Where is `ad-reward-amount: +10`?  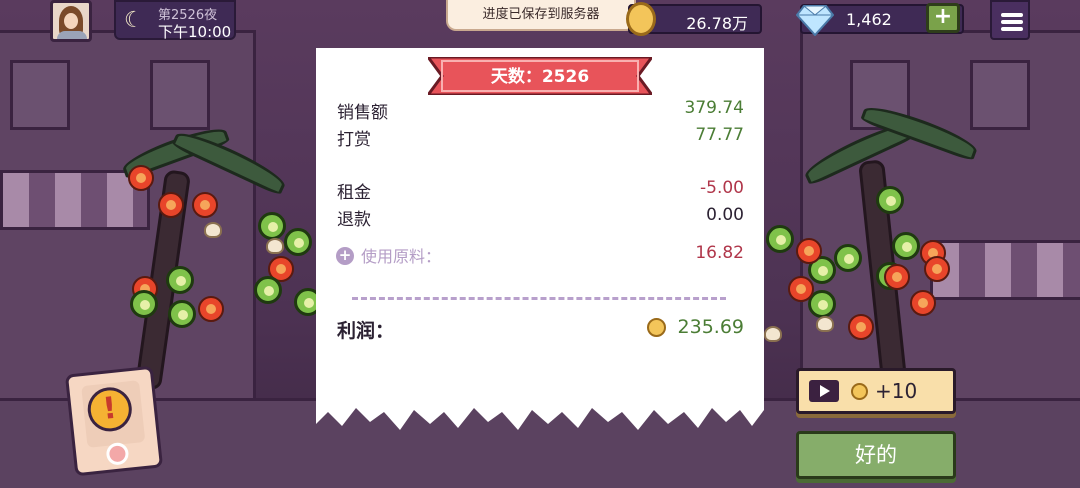
ad-reward-amount: +10 is located at coordinates (896, 391).